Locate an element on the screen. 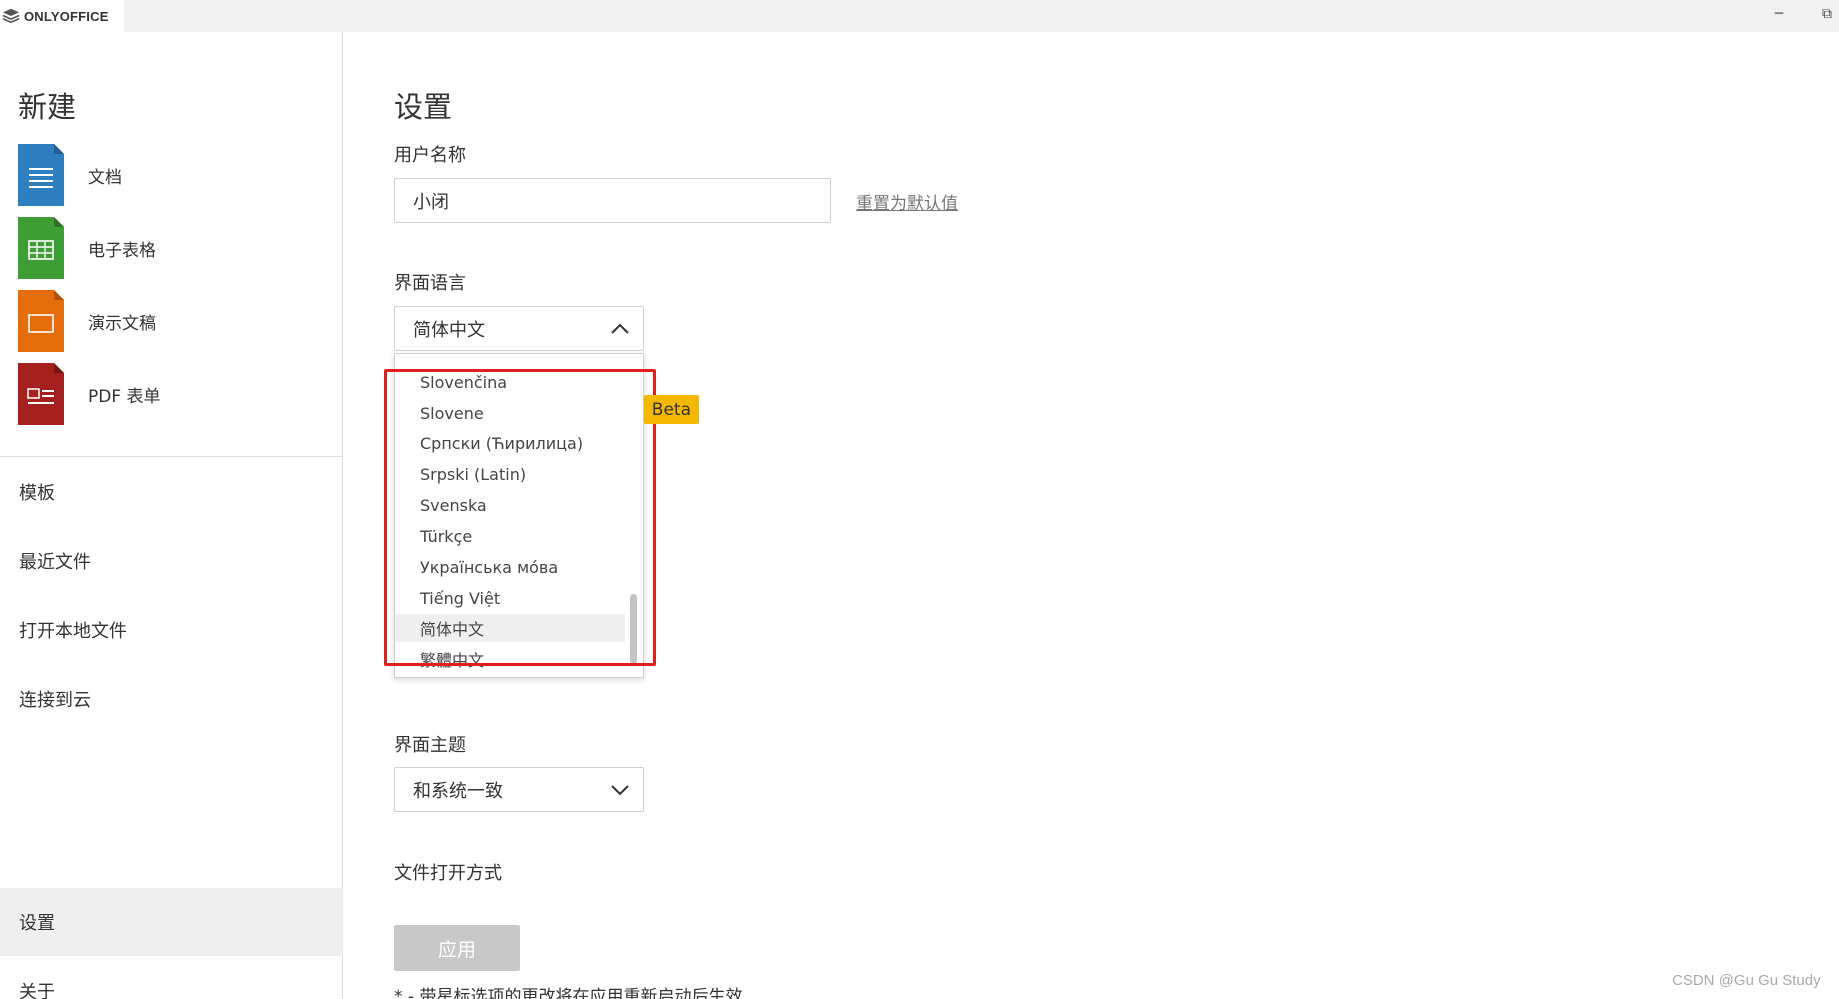 This screenshot has height=999, width=1839. chevron-down-icon is located at coordinates (620, 790).